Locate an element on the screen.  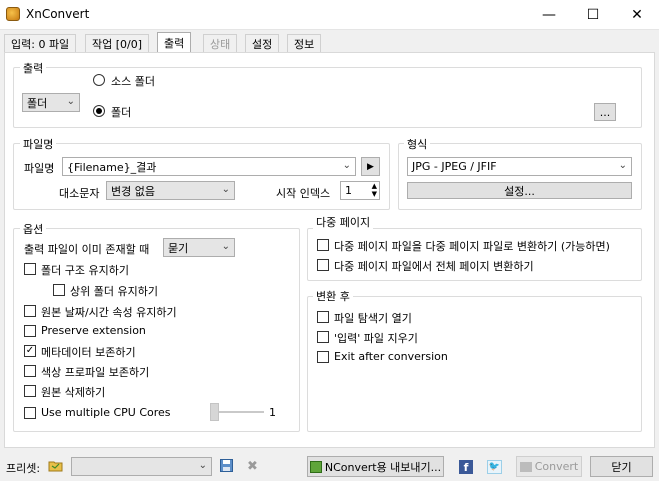
file-exists-value: 묻기 is located at coordinates (178, 248).